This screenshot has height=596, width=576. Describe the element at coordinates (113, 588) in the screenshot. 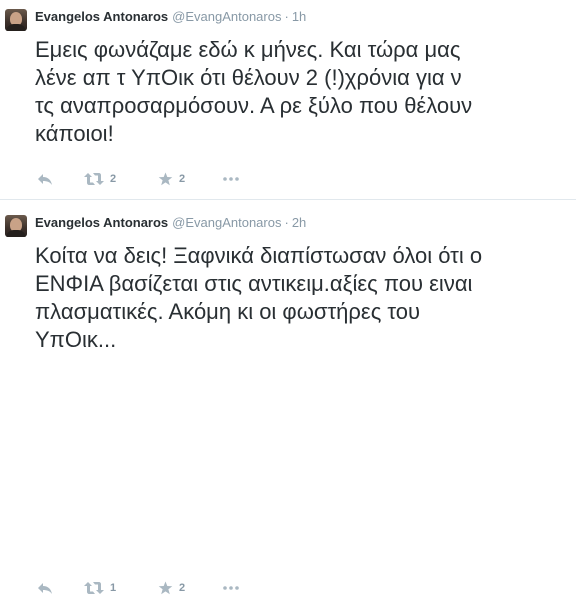

I see `retweet-count: 1` at that location.